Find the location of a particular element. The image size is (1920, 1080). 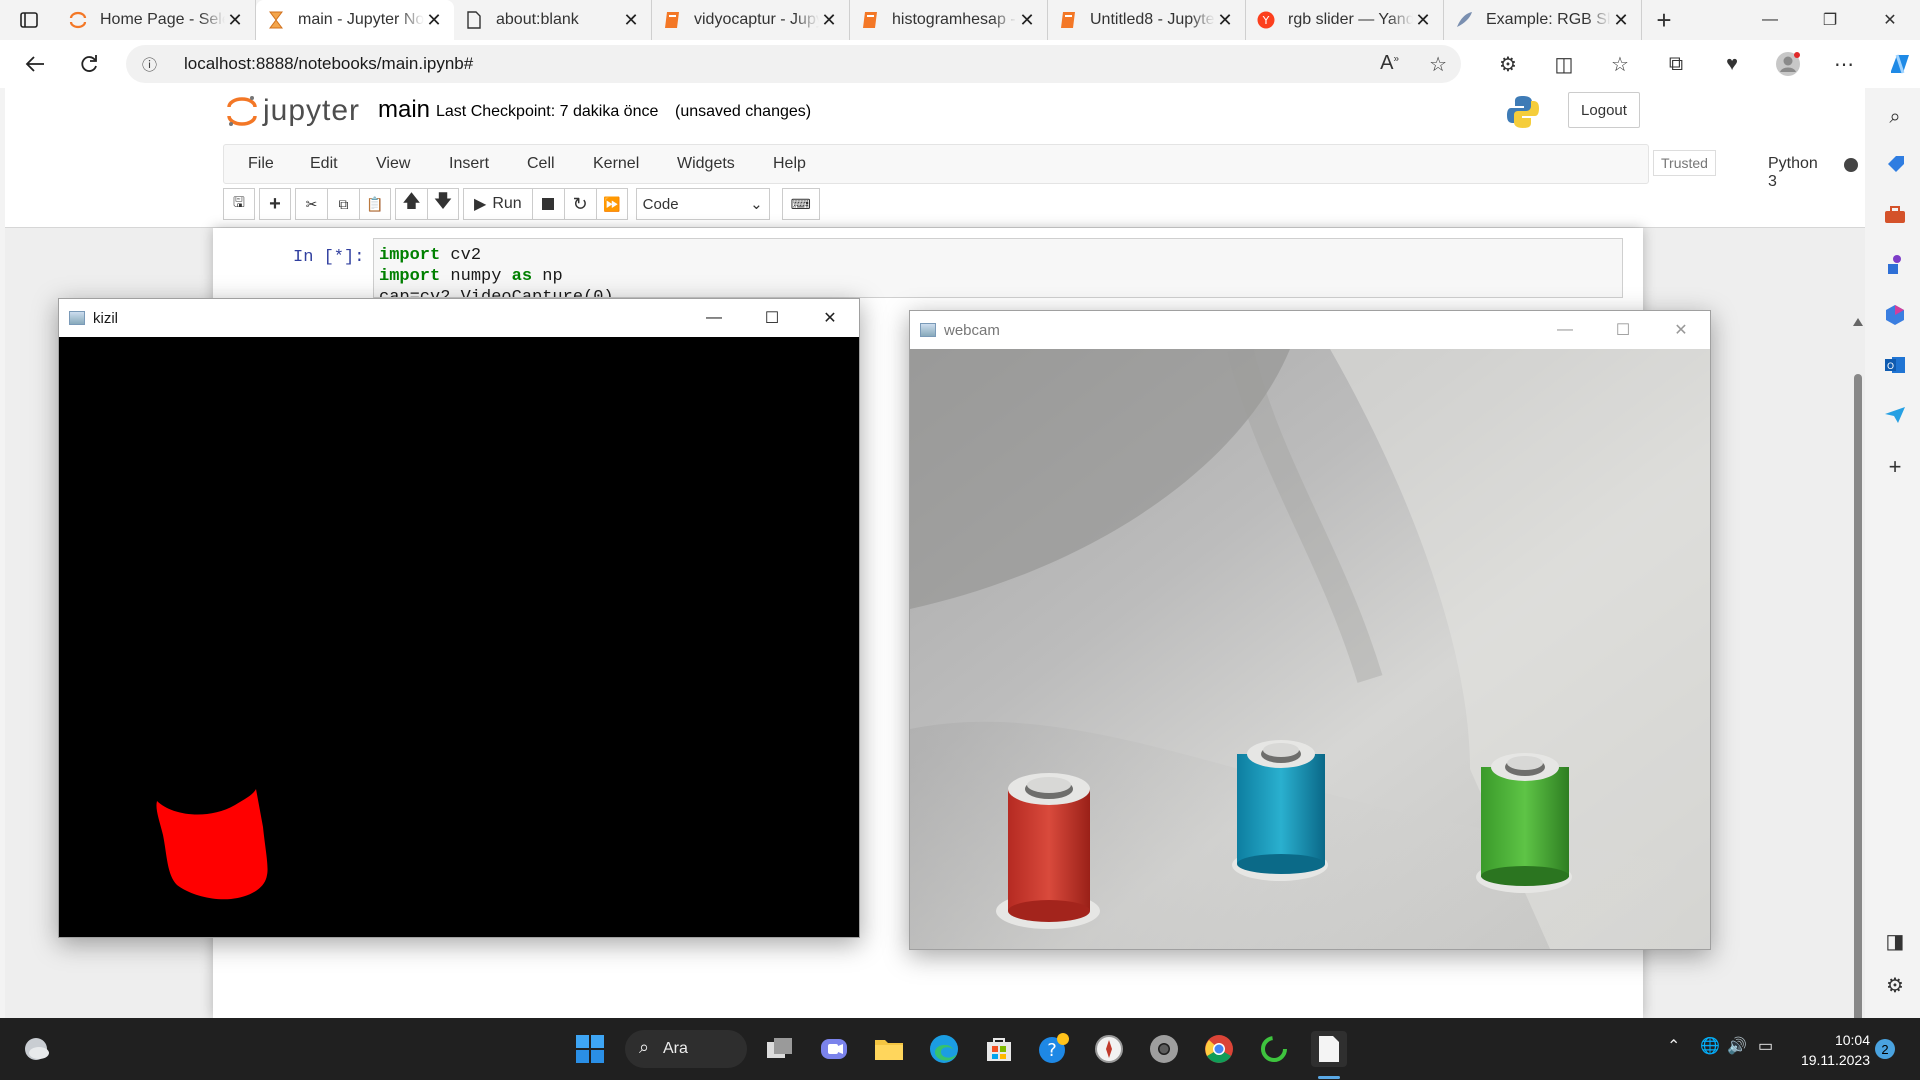

system-clock: 10:04 19.11.2023 is located at coordinates (1834, 1050).